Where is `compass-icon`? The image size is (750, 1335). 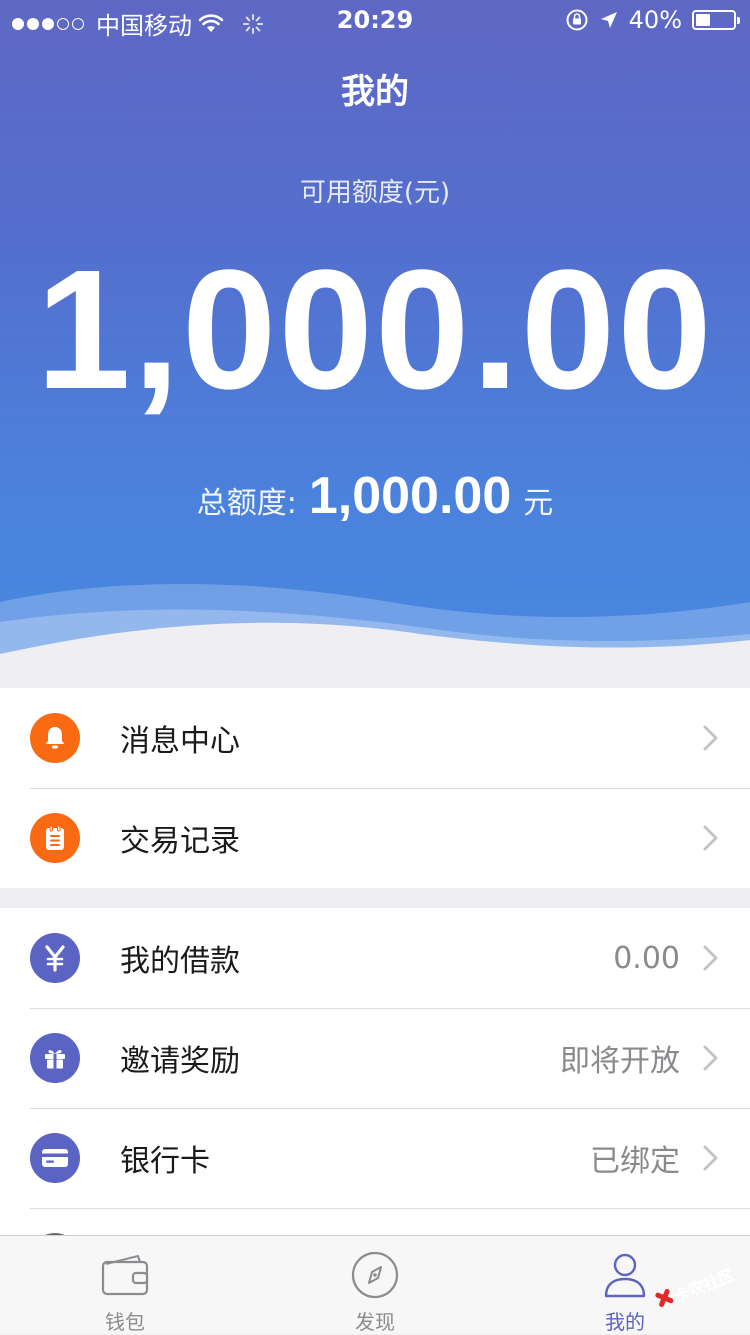
compass-icon is located at coordinates (375, 1275).